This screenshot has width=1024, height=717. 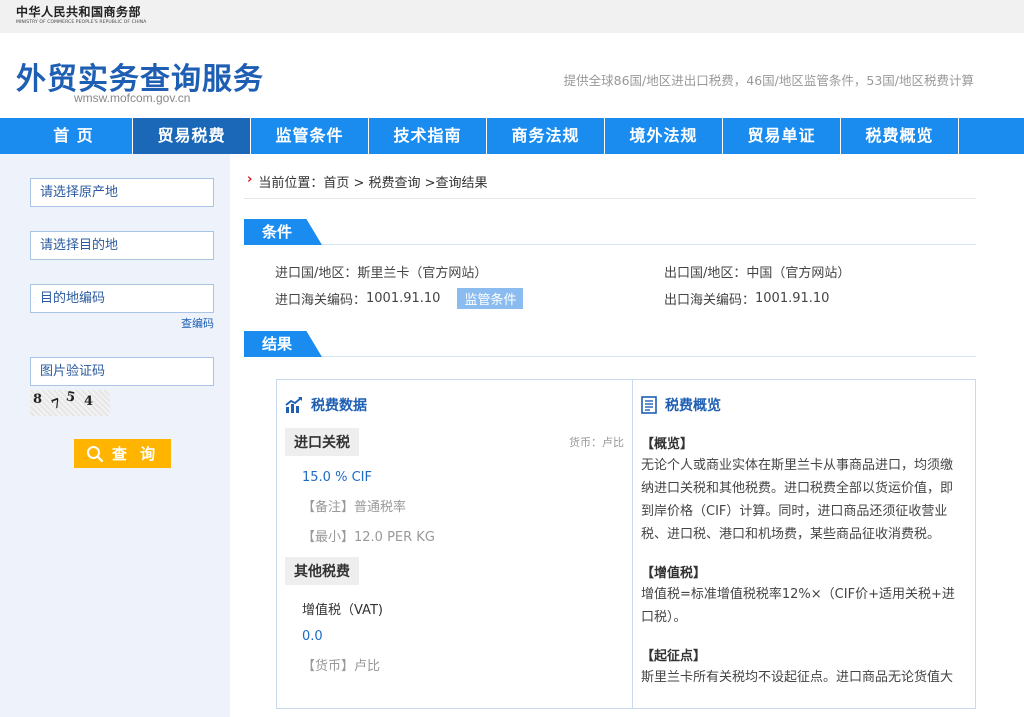 What do you see at coordinates (322, 442) in the screenshot?
I see `import-duty-tag: 进口关税` at bounding box center [322, 442].